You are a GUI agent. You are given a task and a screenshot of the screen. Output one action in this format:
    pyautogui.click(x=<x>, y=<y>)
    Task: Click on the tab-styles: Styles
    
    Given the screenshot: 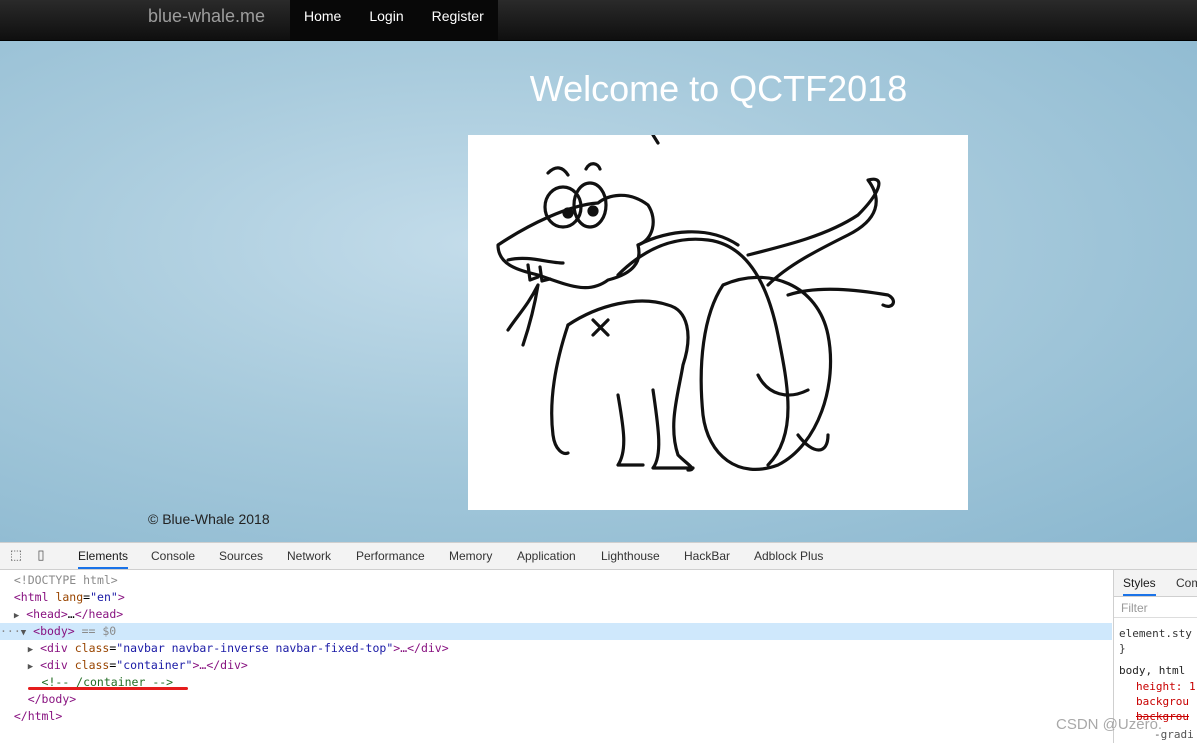 What is the action you would take?
    pyautogui.click(x=1139, y=583)
    